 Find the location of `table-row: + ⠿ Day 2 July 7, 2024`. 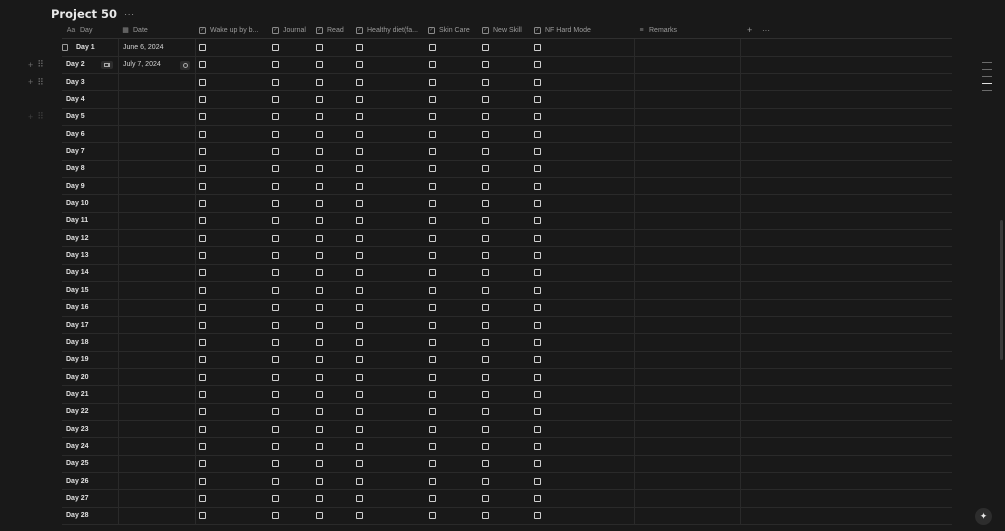

table-row: + ⠿ Day 2 July 7, 2024 is located at coordinates (490, 65).